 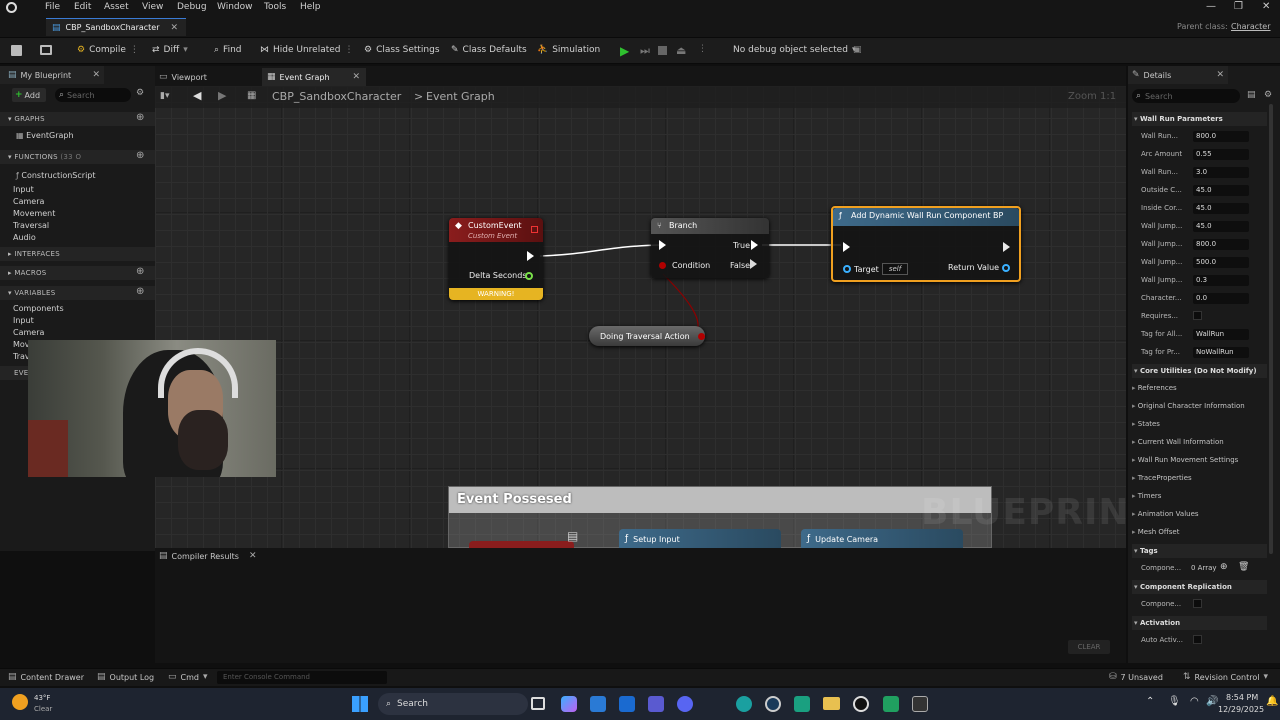 What do you see at coordinates (1243, 567) in the screenshot?
I see `trash-icon: 🗑` at bounding box center [1243, 567].